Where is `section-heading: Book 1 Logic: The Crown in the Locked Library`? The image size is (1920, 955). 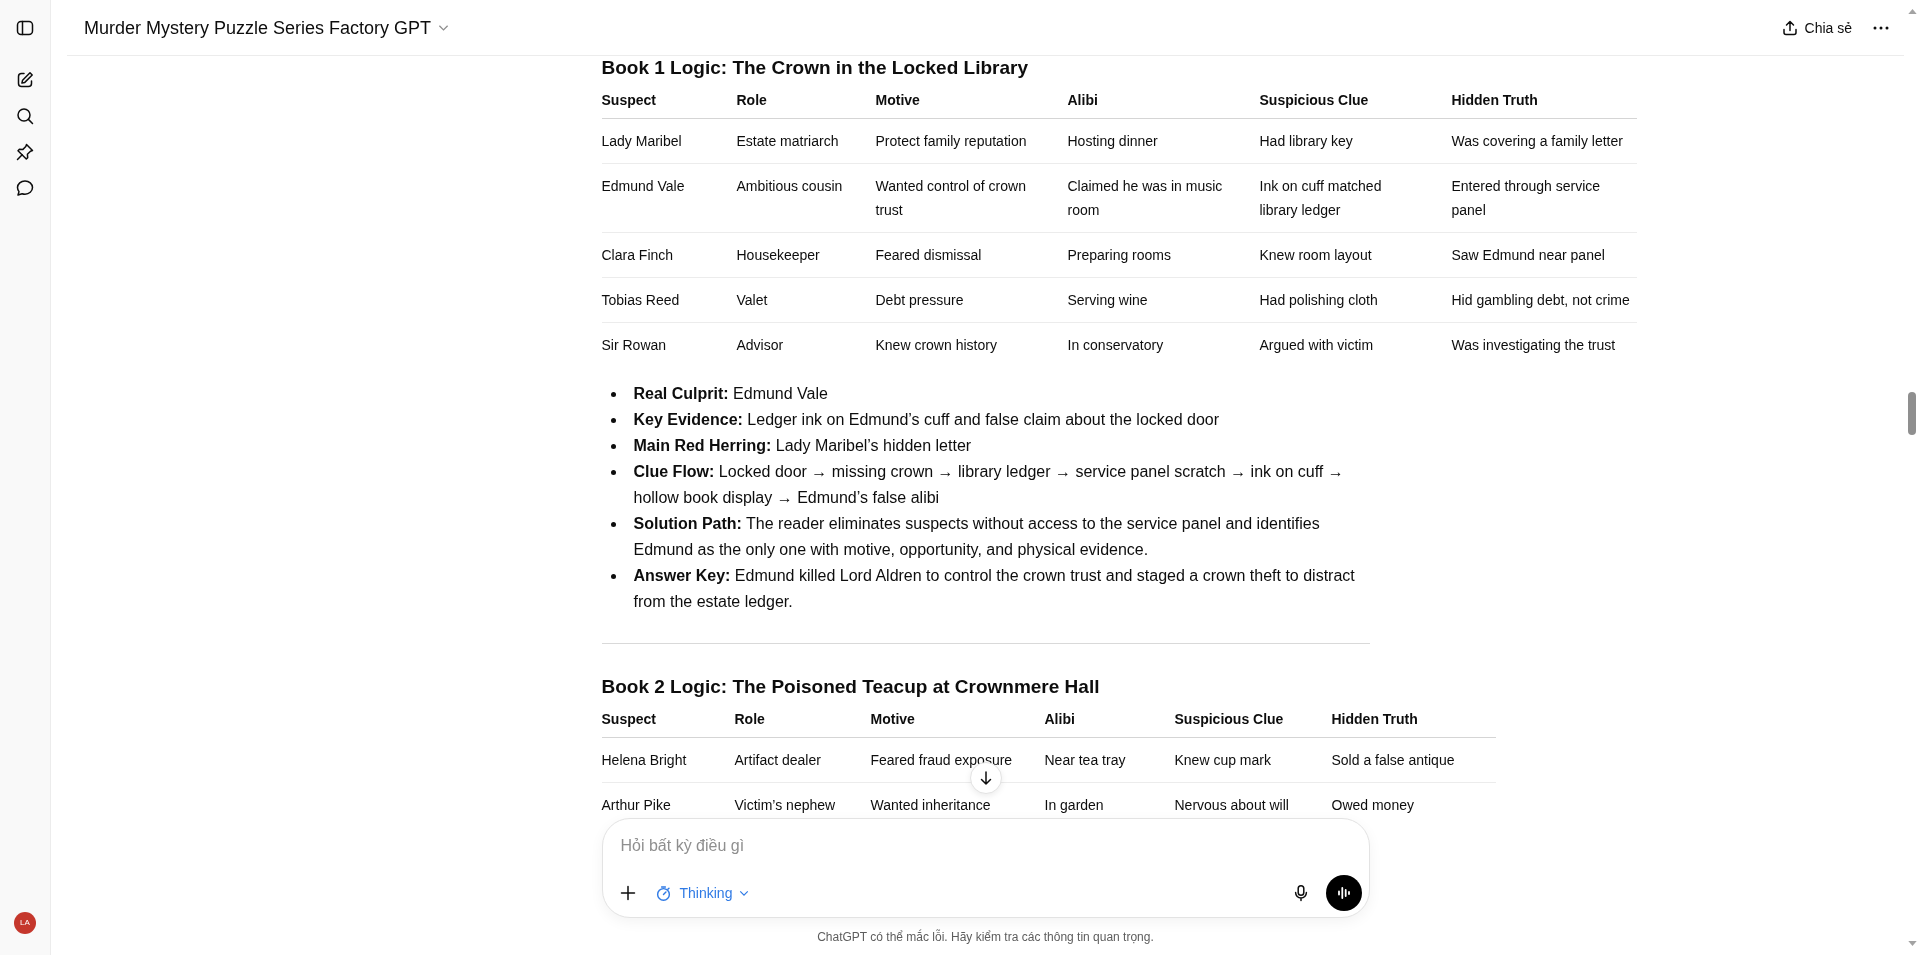 section-heading: Book 1 Logic: The Crown in the Locked Library is located at coordinates (815, 68).